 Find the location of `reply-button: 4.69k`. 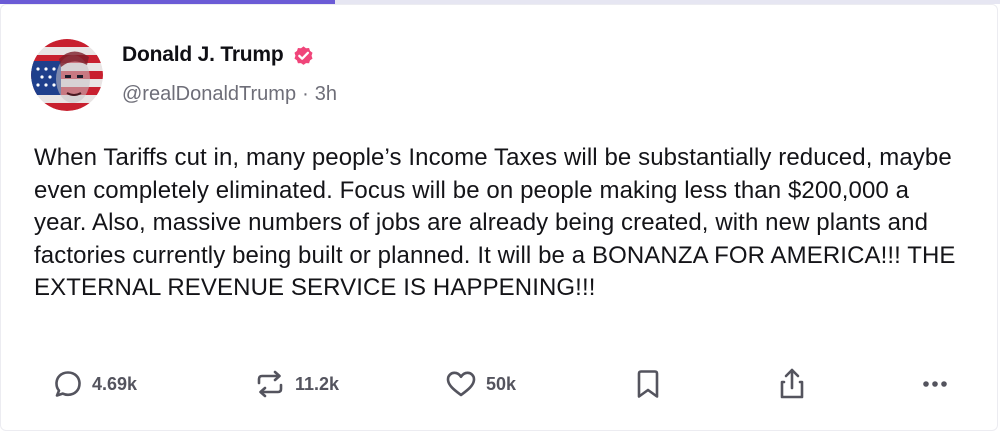

reply-button: 4.69k is located at coordinates (94, 384).